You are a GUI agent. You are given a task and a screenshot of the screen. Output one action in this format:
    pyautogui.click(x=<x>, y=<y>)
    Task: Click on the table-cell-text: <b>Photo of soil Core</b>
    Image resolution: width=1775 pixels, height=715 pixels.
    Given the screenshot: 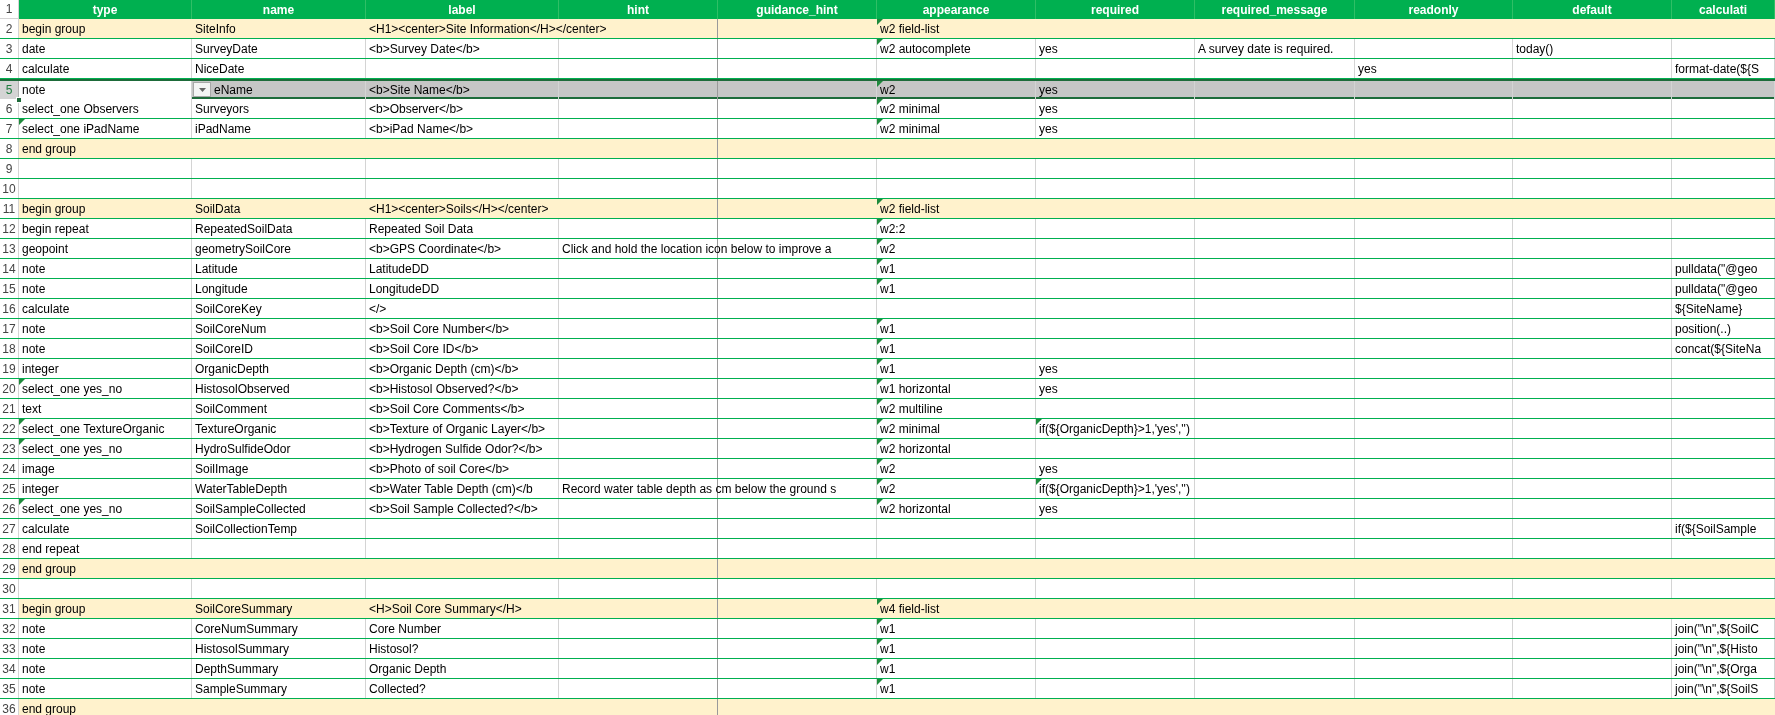 What is the action you would take?
    pyautogui.click(x=439, y=469)
    